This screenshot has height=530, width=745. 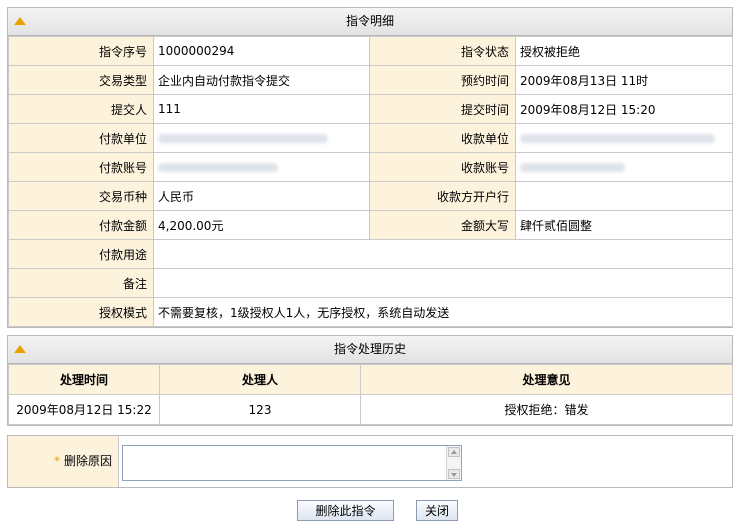 I want to click on label-remark: 备注, so click(x=81, y=283).